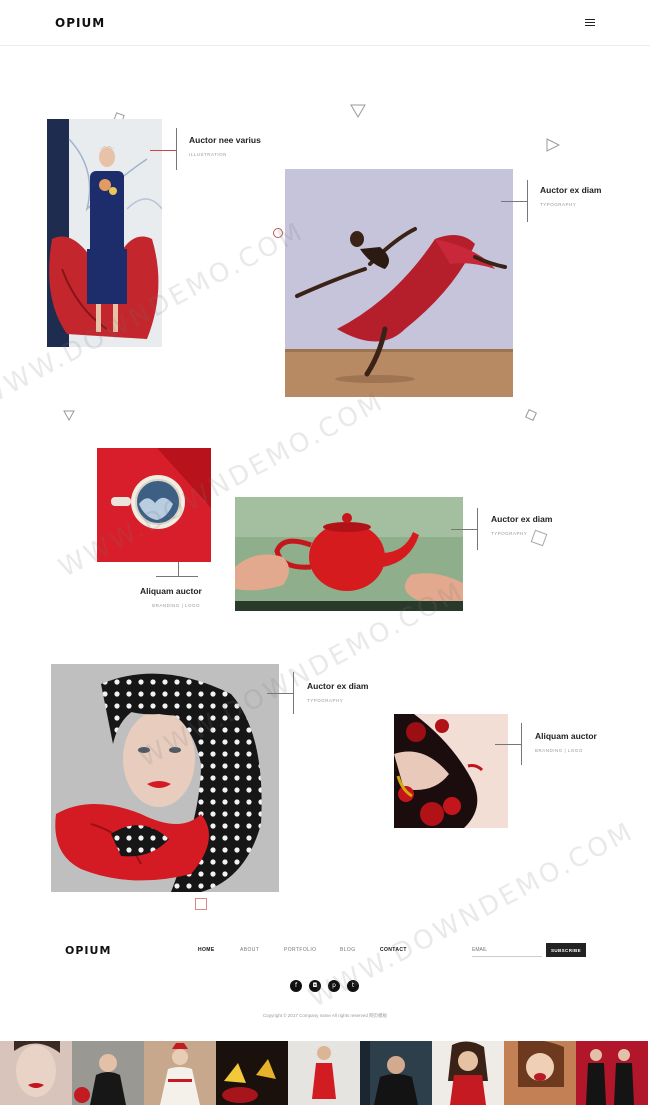 This screenshot has width=650, height=1105. I want to click on portfolio-image-cup, so click(154, 505).